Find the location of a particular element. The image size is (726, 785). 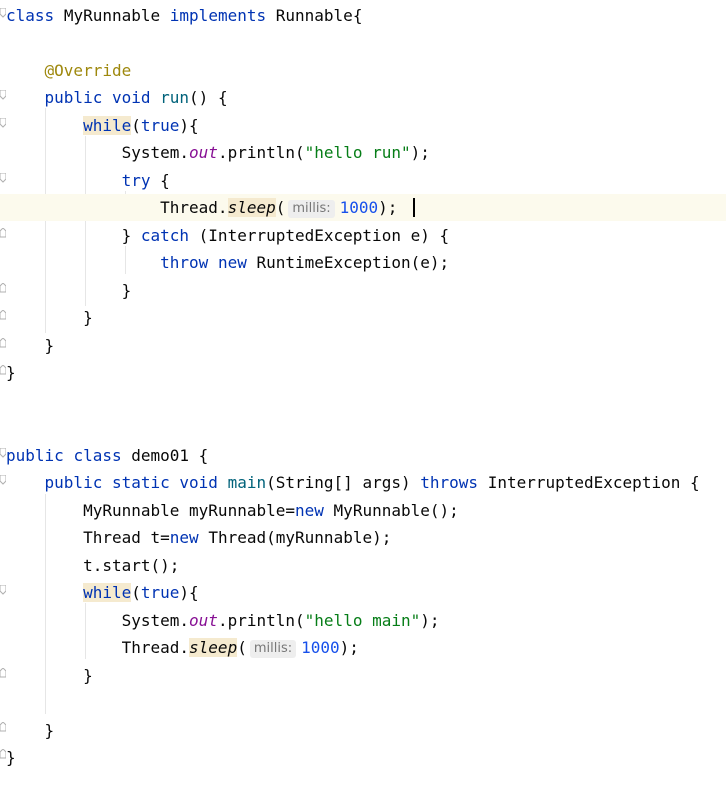

code-line: System.out.println("hello main"); is located at coordinates (363, 620).